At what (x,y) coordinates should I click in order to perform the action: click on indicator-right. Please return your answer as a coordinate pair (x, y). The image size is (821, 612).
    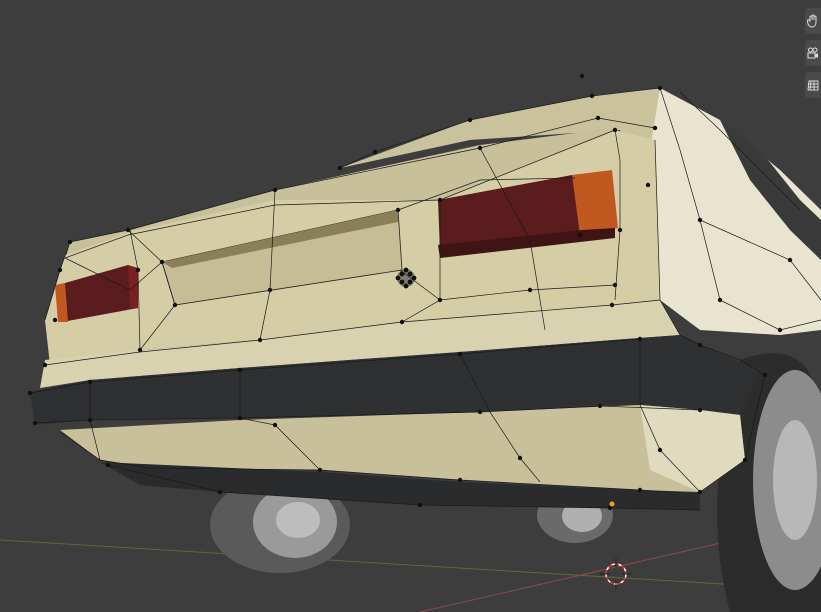
    Looking at the image, I should click on (595, 202).